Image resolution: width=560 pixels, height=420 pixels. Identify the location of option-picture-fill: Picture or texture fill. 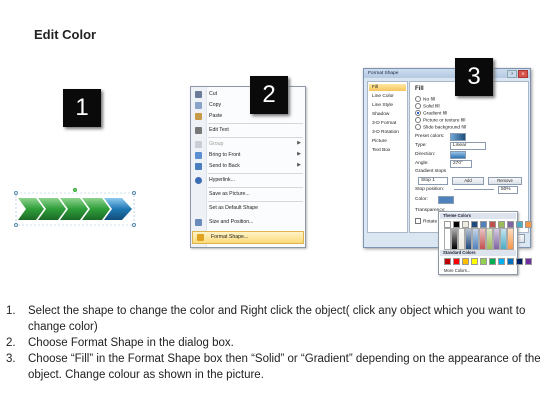
(440, 120).